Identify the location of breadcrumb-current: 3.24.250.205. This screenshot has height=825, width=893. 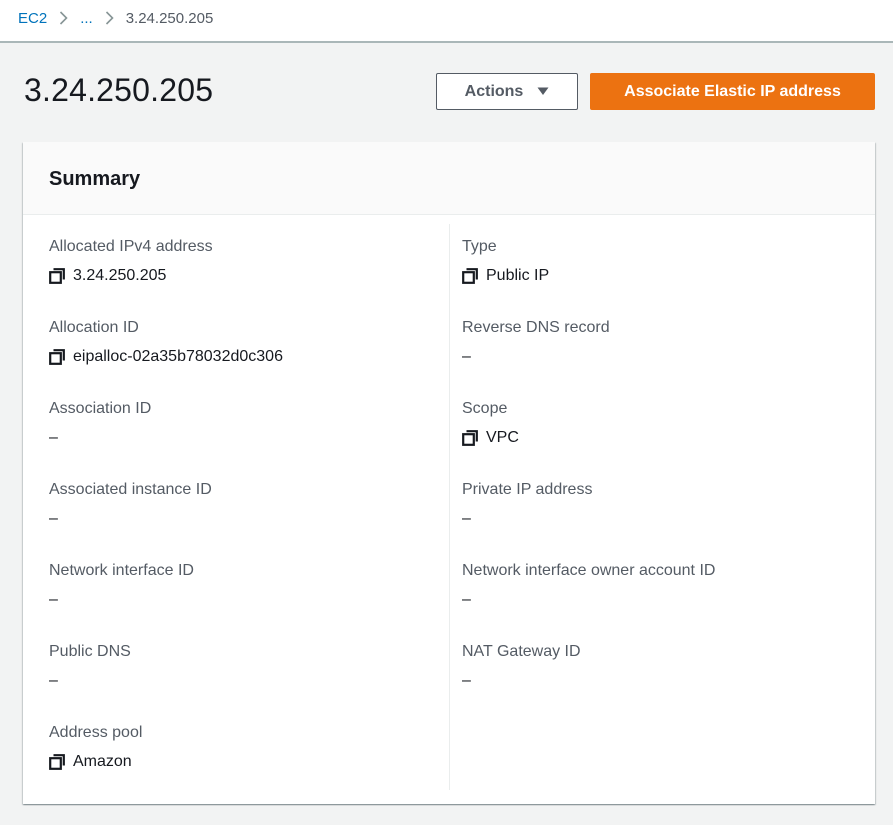
(169, 18).